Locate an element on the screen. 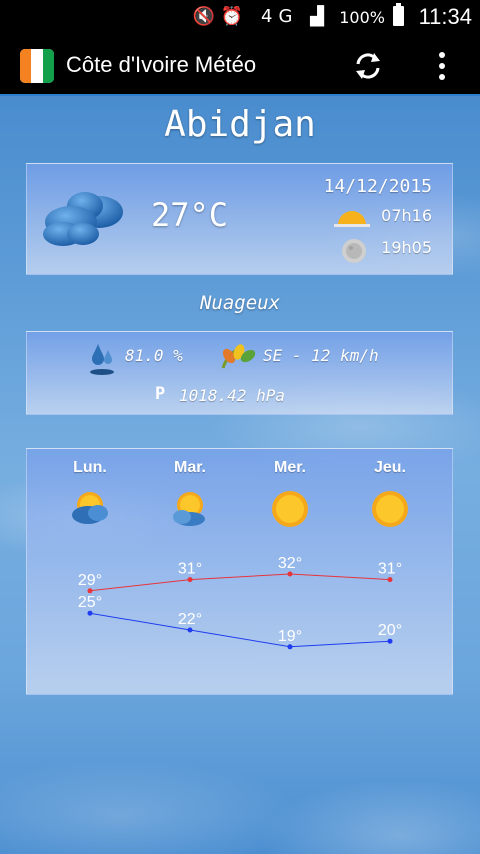  moon-icon is located at coordinates (354, 251).